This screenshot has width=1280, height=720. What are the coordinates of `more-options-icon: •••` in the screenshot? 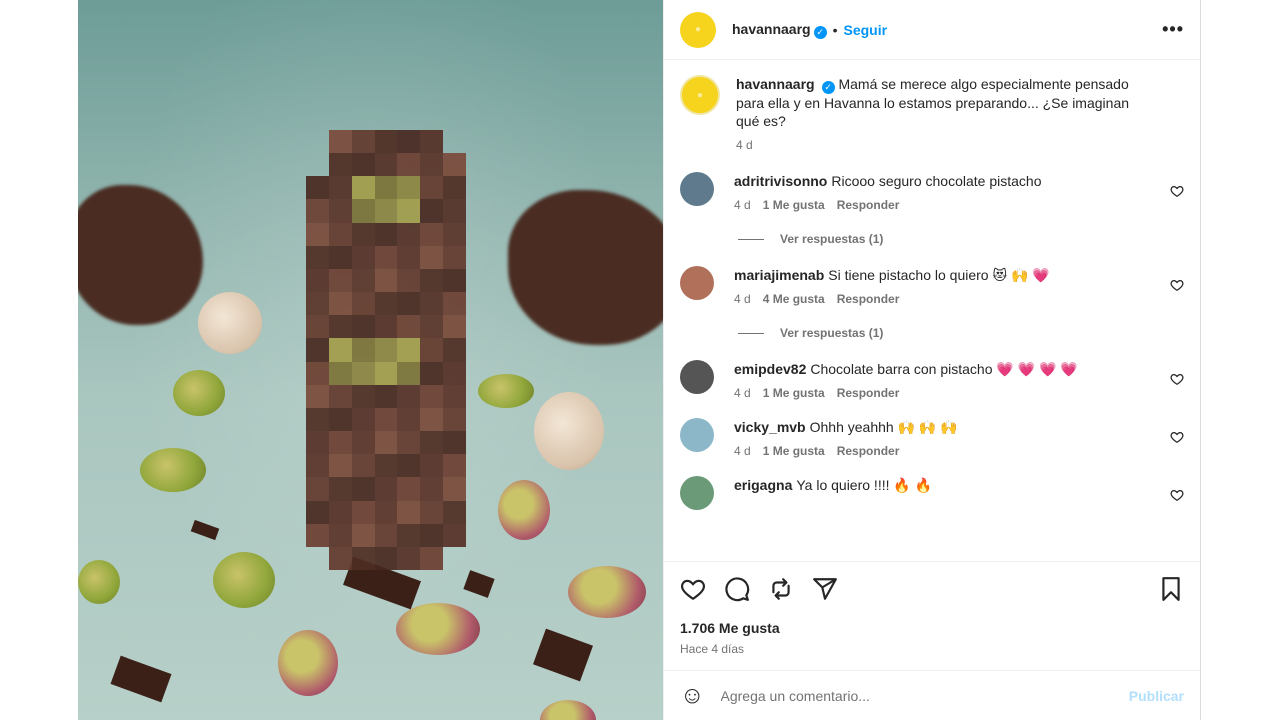 It's located at (1173, 29).